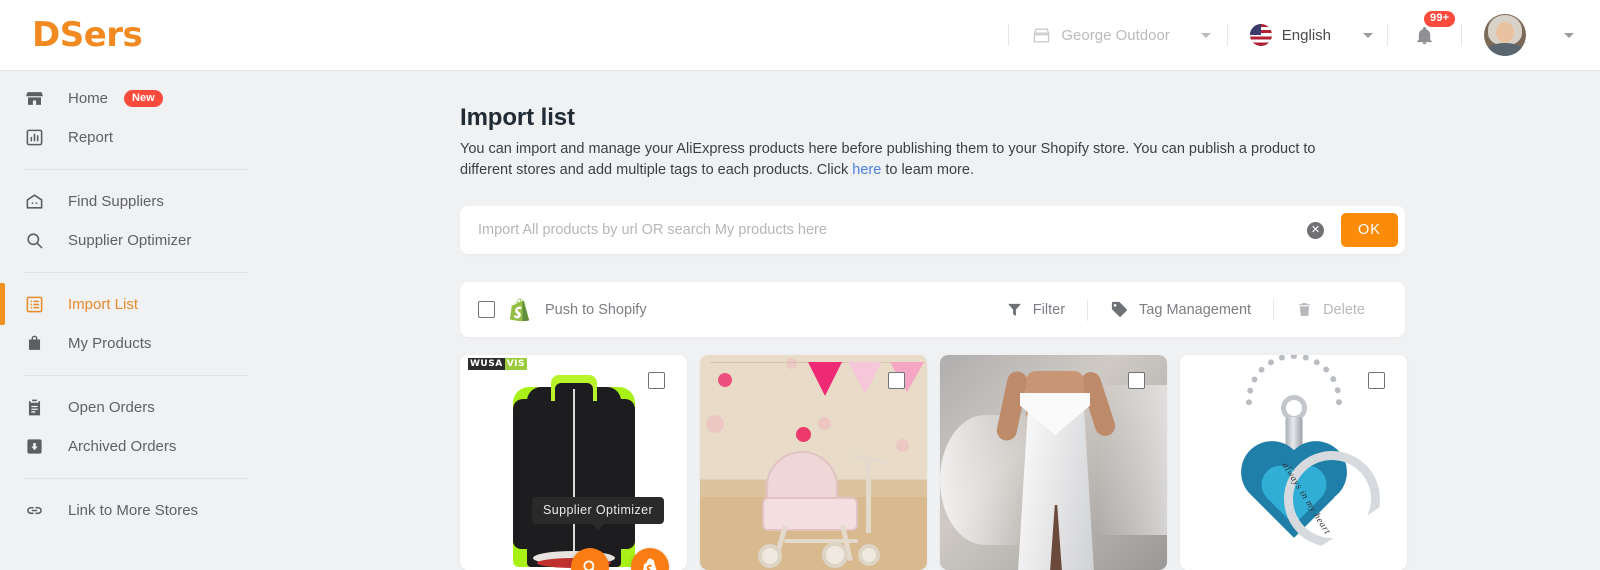  Describe the element at coordinates (1260, 35) in the screenshot. I see `us-flag-icon` at that location.